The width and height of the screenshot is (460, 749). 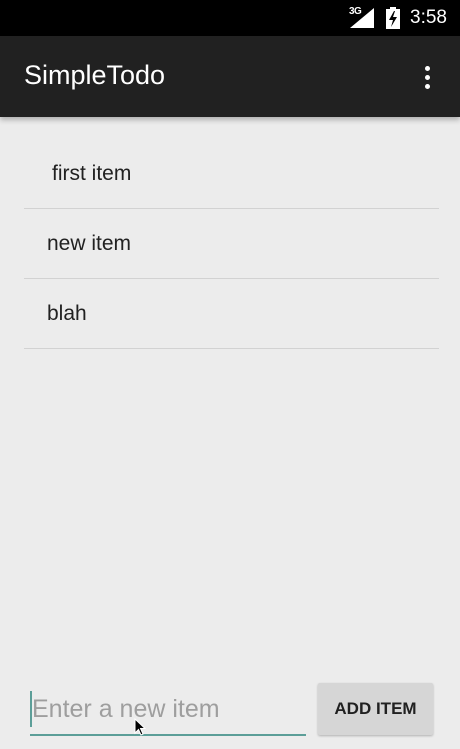 What do you see at coordinates (428, 17) in the screenshot?
I see `status-clock: 3:58` at bounding box center [428, 17].